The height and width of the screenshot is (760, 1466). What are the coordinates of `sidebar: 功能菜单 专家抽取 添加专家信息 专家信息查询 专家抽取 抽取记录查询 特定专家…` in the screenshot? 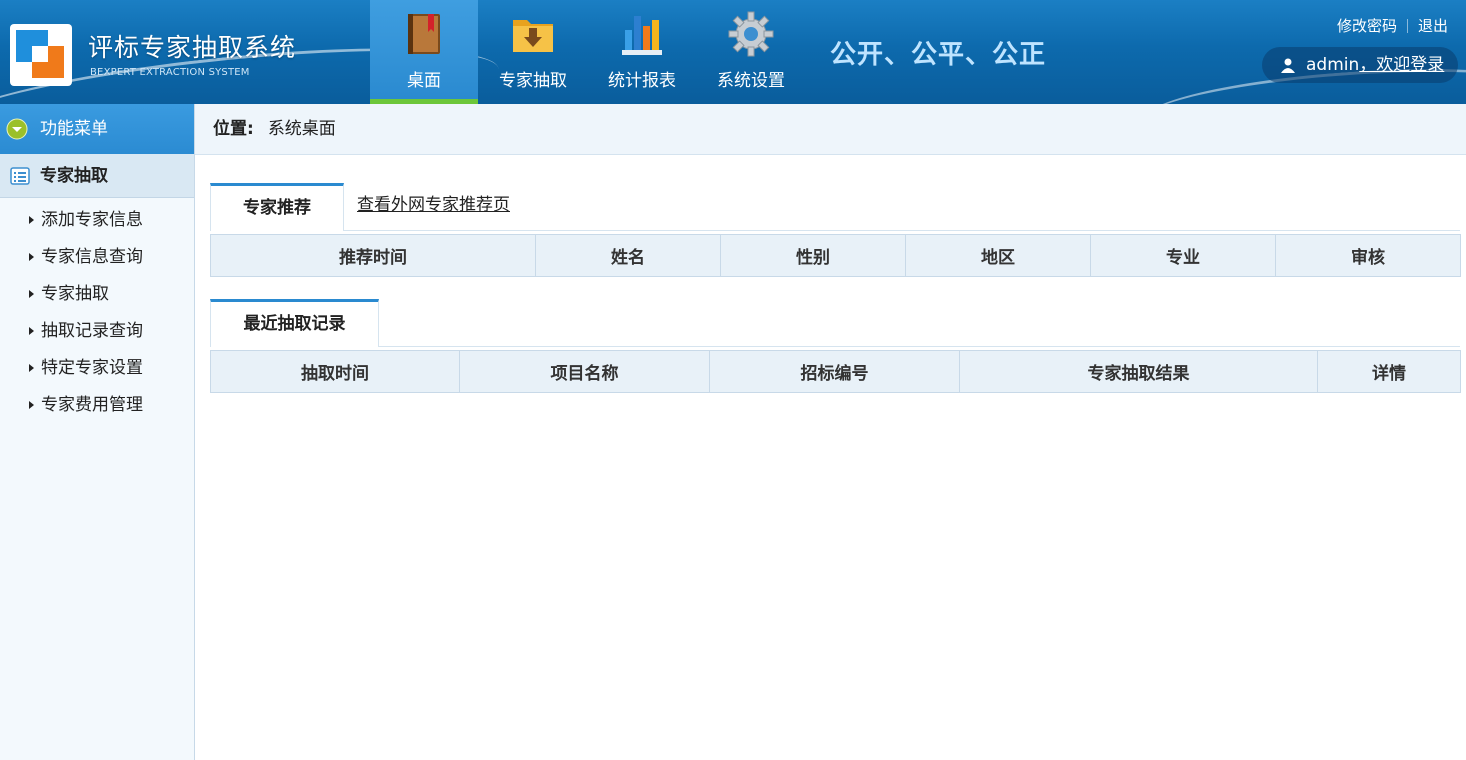 It's located at (97, 432).